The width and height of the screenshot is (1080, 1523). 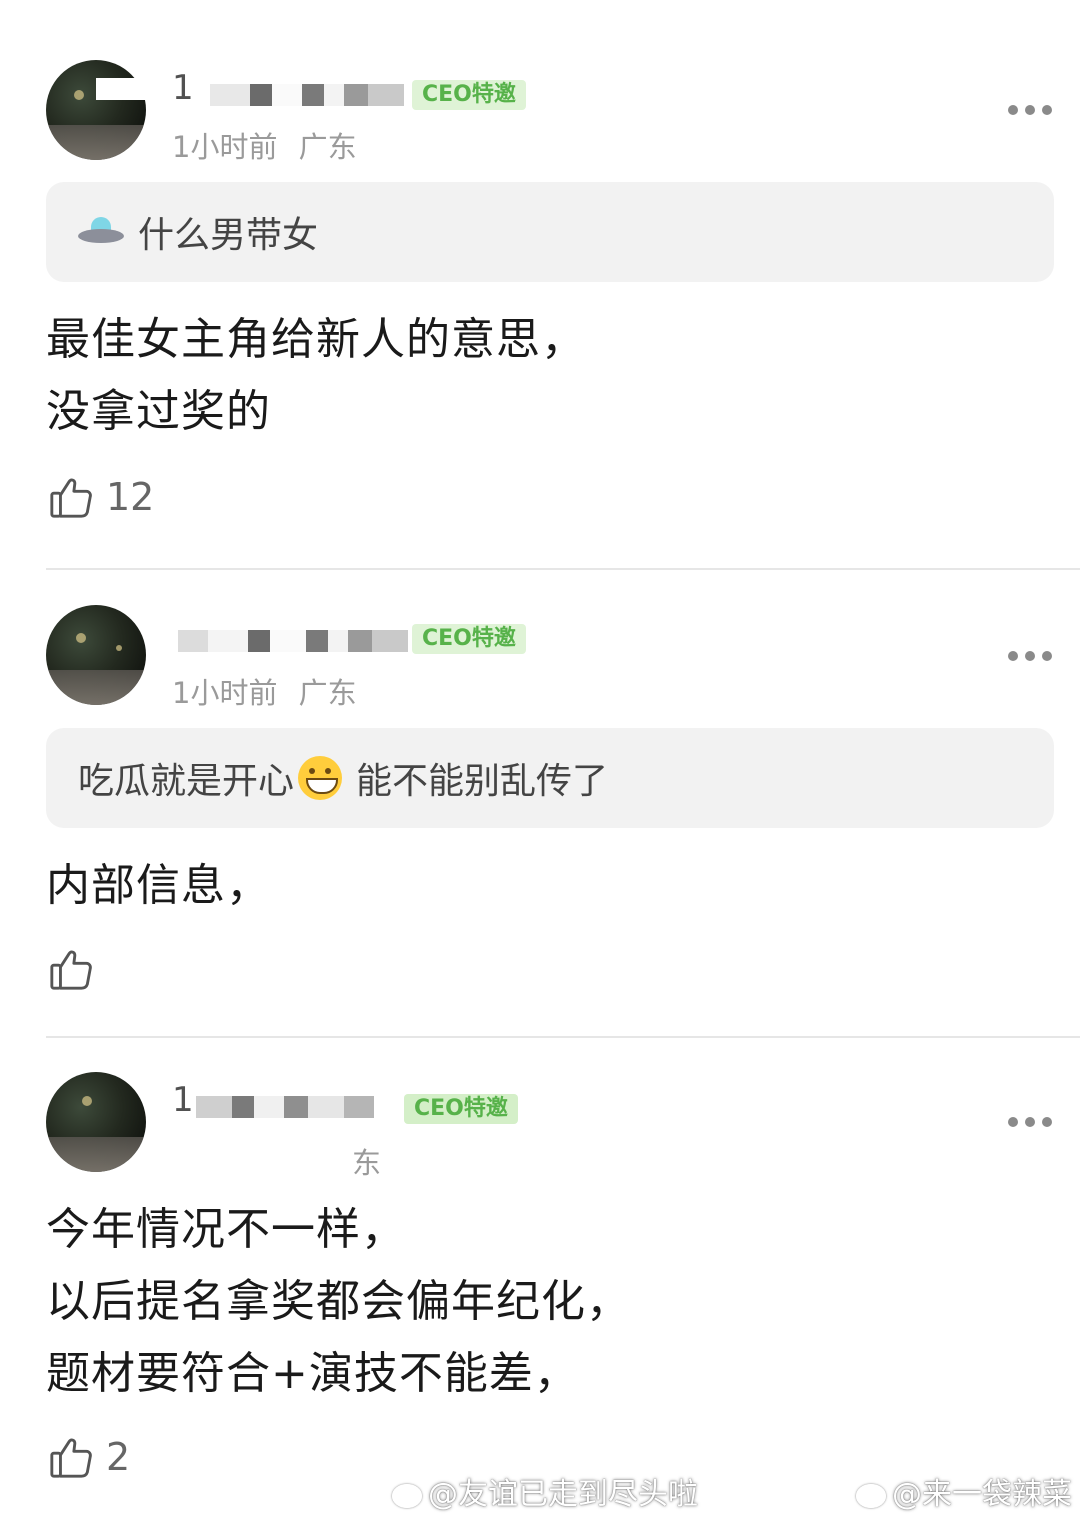 I want to click on like-count: 2, so click(x=118, y=1457).